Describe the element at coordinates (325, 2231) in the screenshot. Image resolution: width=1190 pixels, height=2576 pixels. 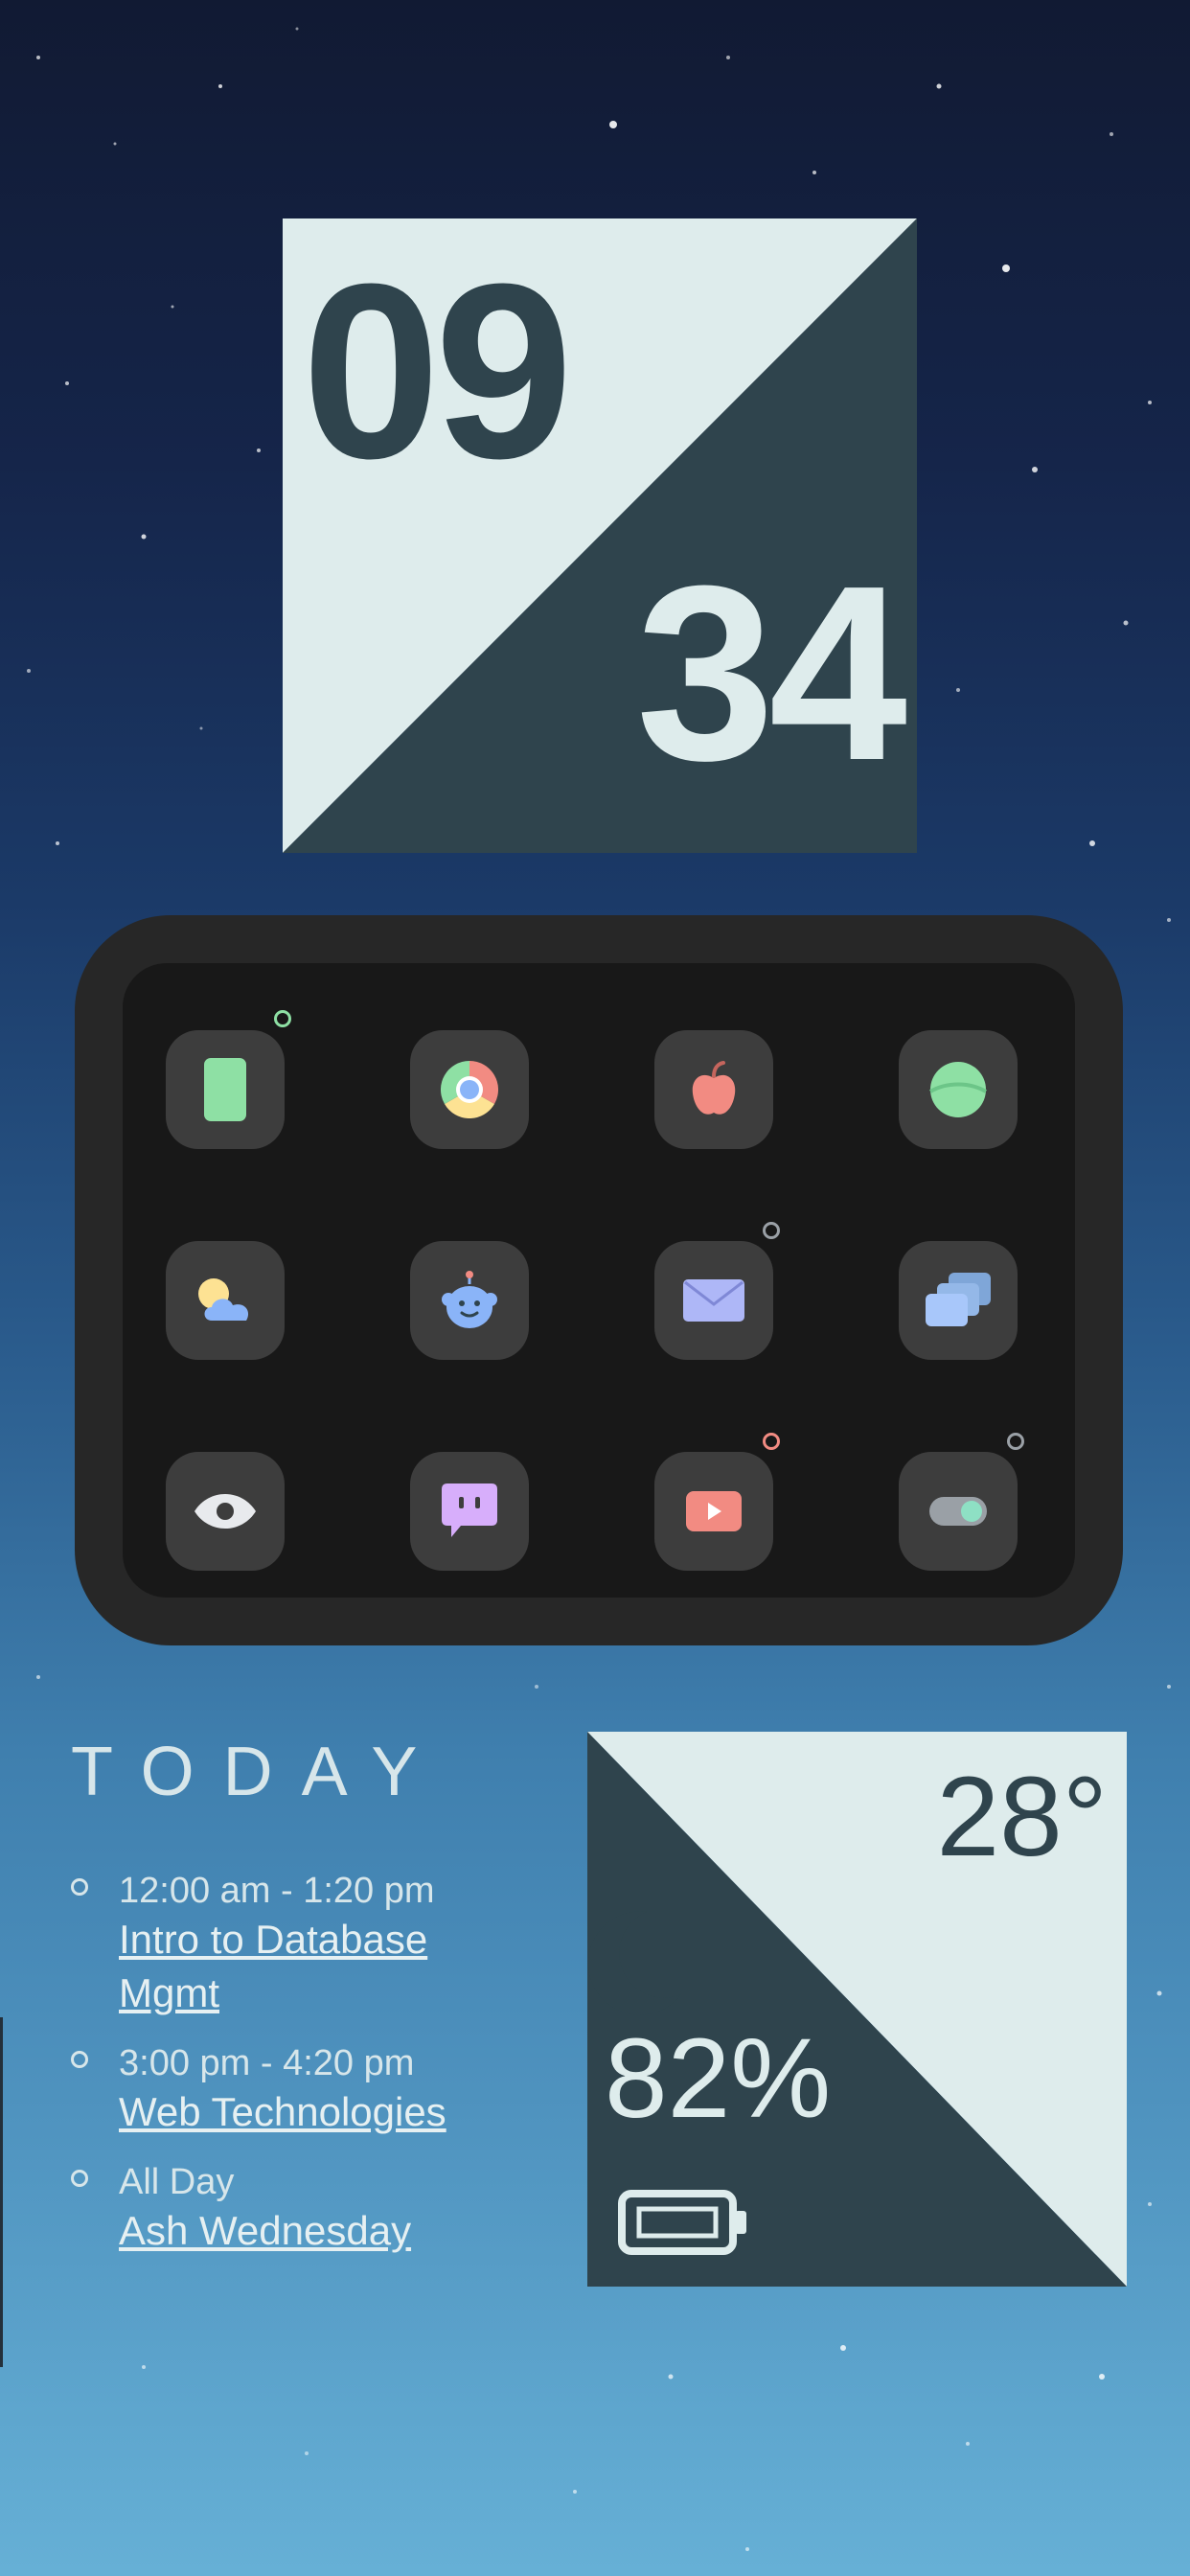
I see `event-title-link: Ash Wednesday` at that location.